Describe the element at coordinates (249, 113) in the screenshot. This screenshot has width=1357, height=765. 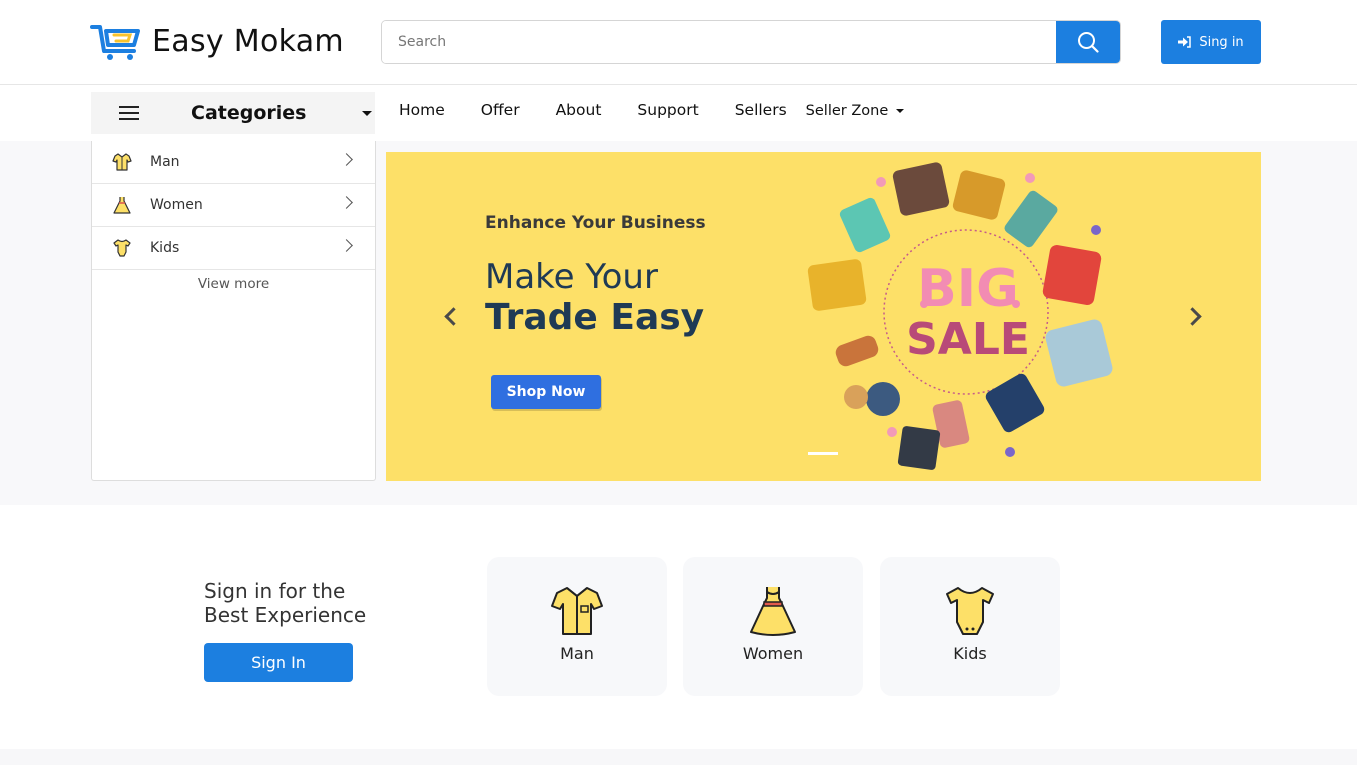
I see `categories-title: Categories` at that location.